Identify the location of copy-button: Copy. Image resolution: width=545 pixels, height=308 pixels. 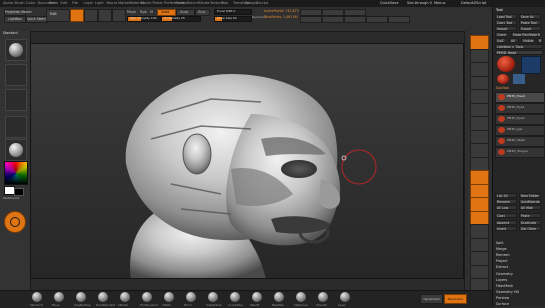
(506, 215).